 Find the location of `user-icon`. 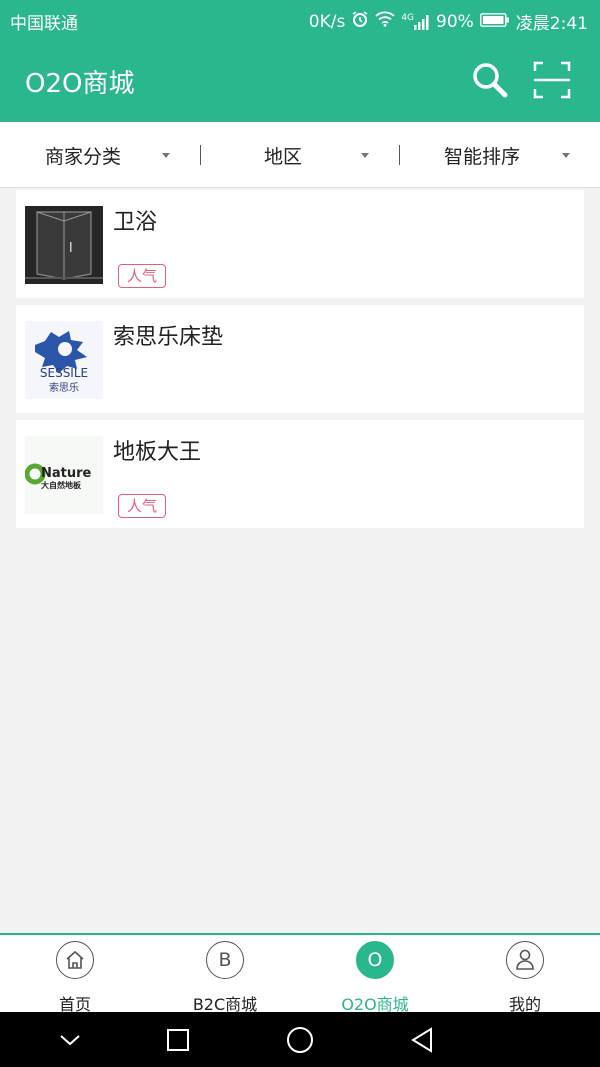

user-icon is located at coordinates (525, 960).